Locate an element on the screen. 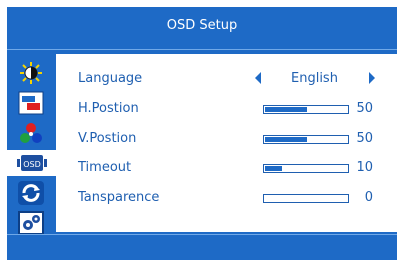 Image resolution: width=405 pixels, height=267 pixels. sidebar-item-color is located at coordinates (31, 133).